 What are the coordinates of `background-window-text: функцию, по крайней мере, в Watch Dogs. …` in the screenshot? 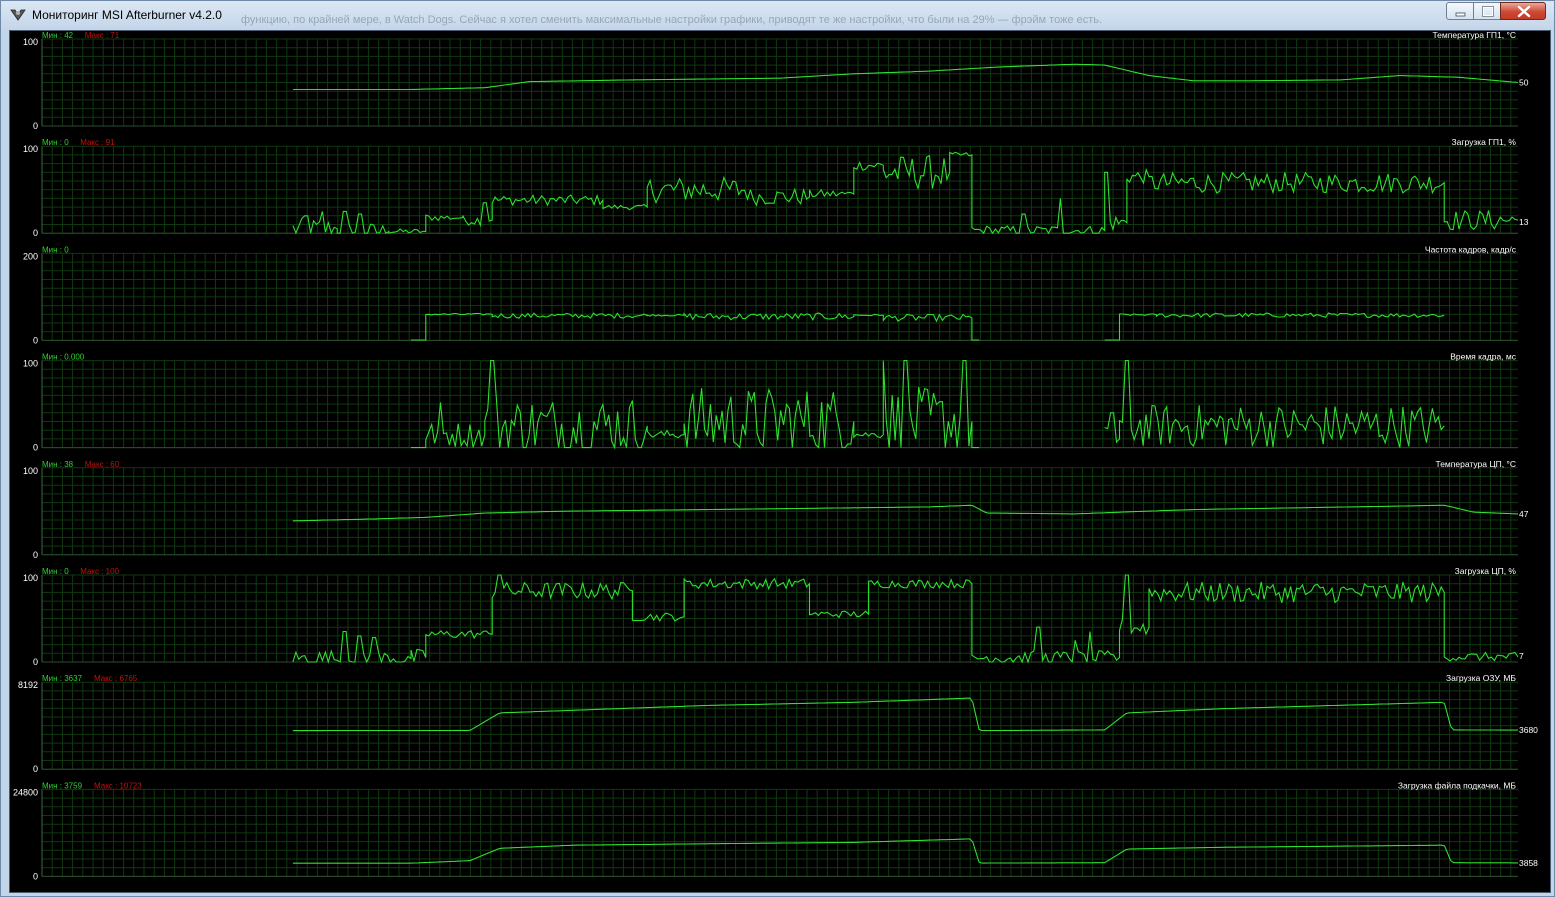 It's located at (672, 20).